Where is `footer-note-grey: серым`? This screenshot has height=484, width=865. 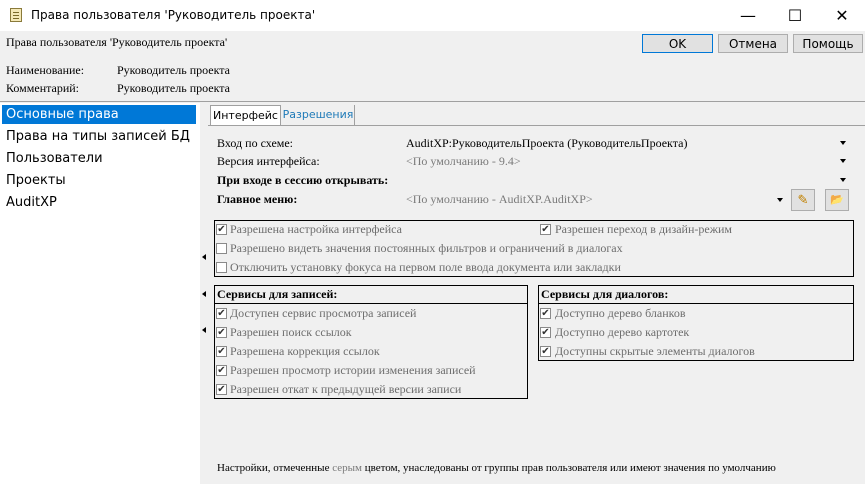
footer-note-grey: серым is located at coordinates (347, 468).